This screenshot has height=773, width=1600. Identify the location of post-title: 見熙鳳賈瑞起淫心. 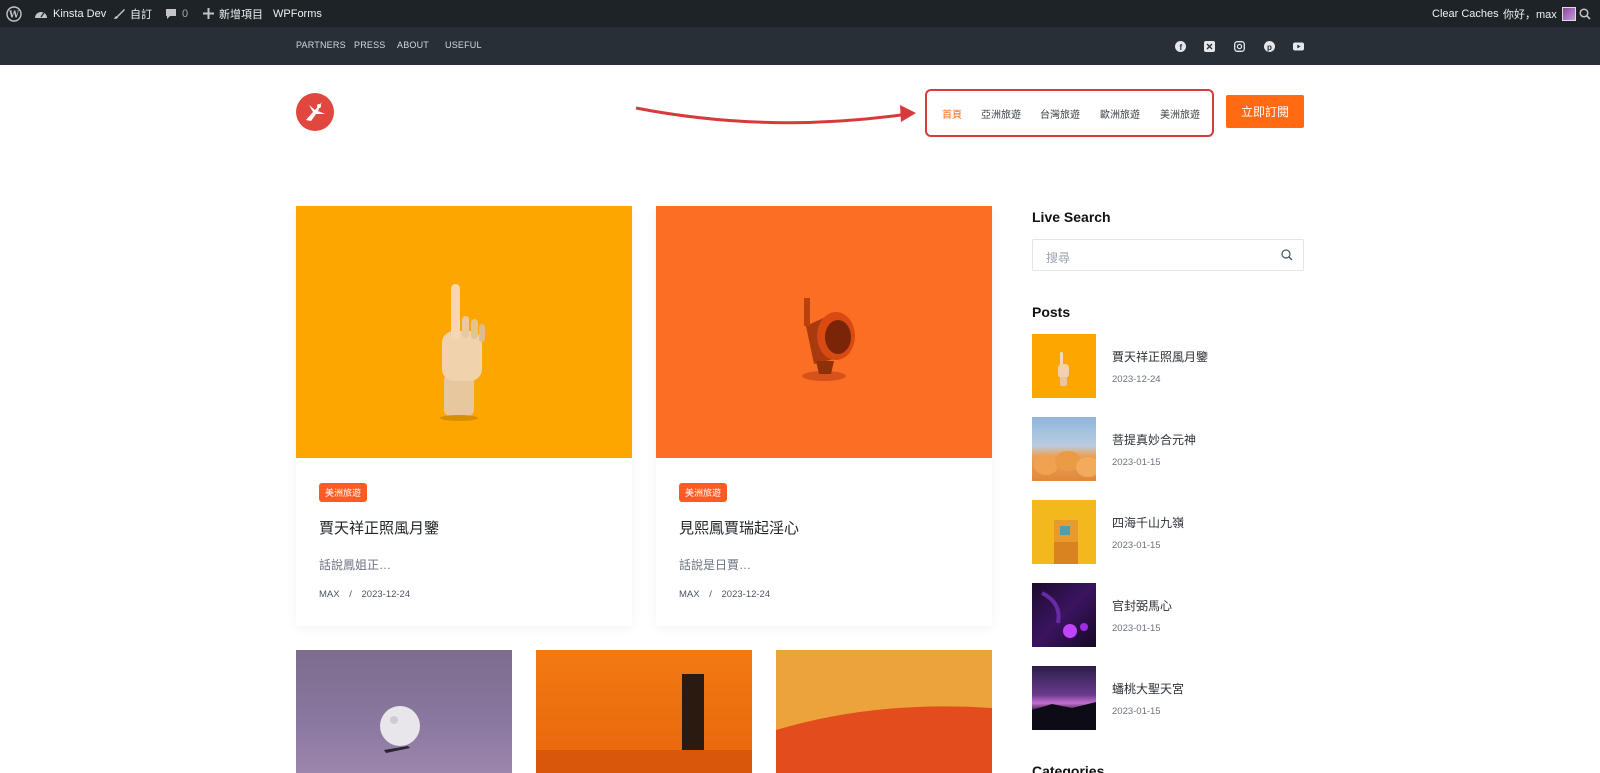
(739, 527).